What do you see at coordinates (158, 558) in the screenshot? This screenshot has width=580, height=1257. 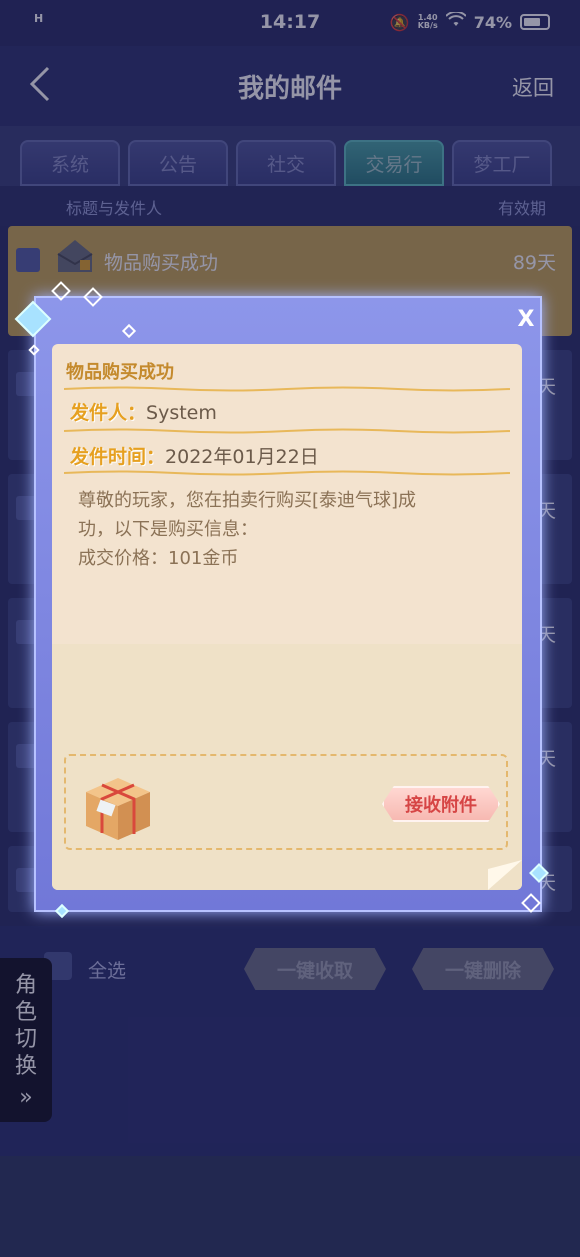 I see `body-line: 成交价格：101金币` at bounding box center [158, 558].